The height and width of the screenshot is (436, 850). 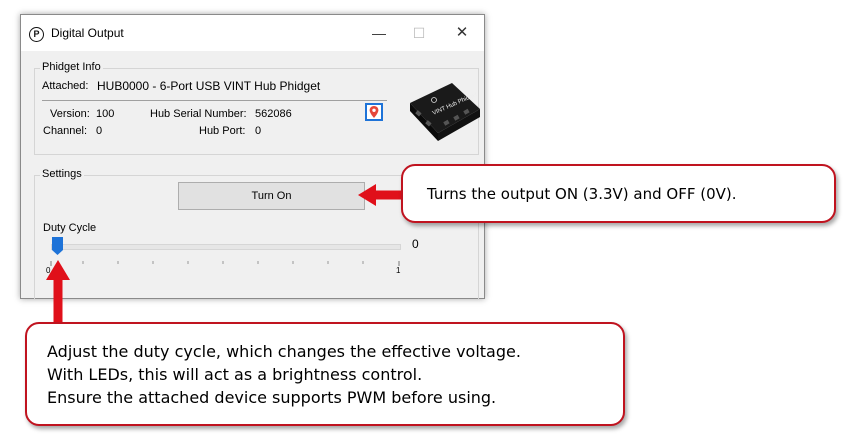 I want to click on locate-button, so click(x=374, y=112).